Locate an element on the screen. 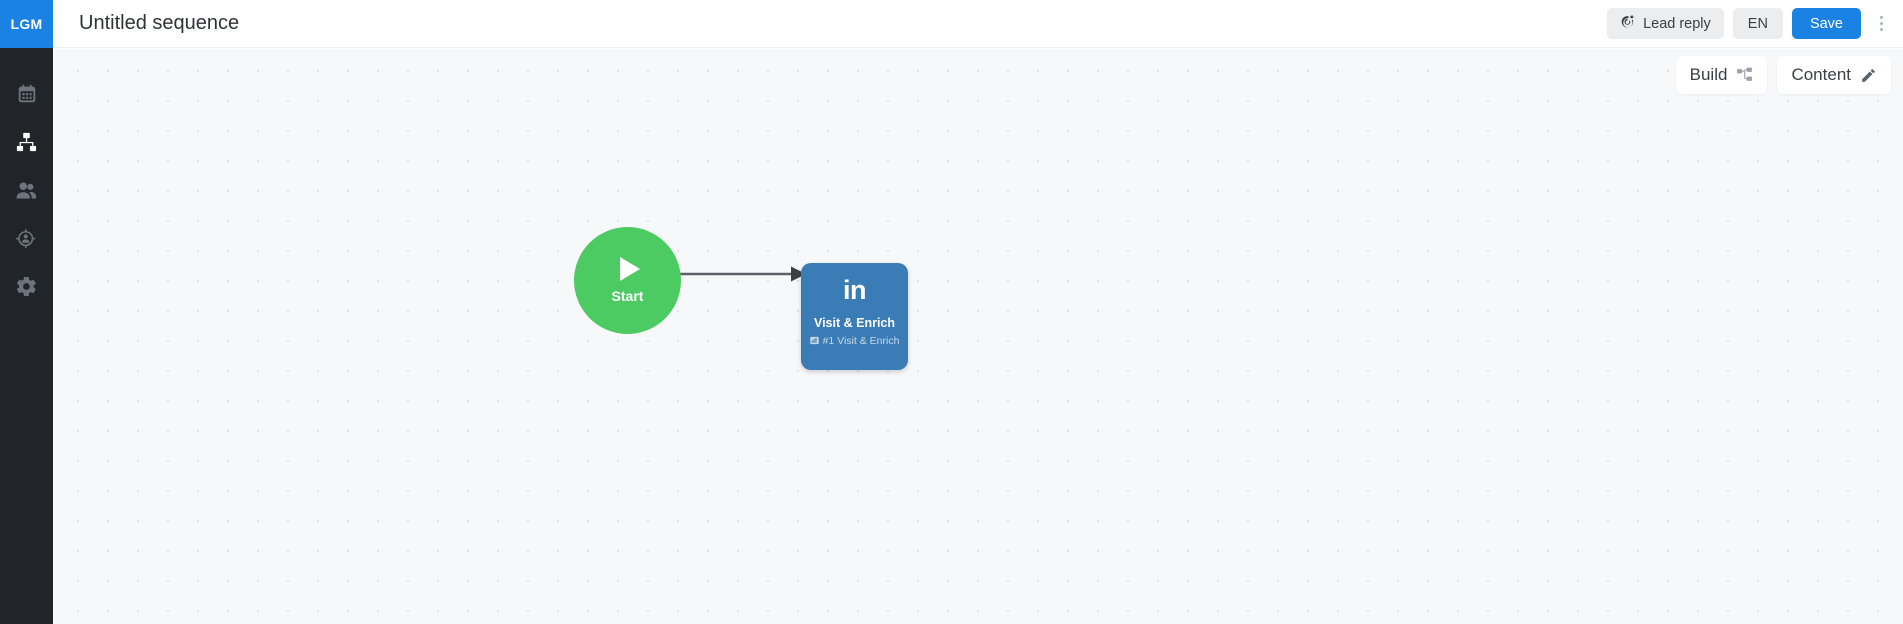 This screenshot has width=1903, height=624. sidebar-item-calendar is located at coordinates (26, 94).